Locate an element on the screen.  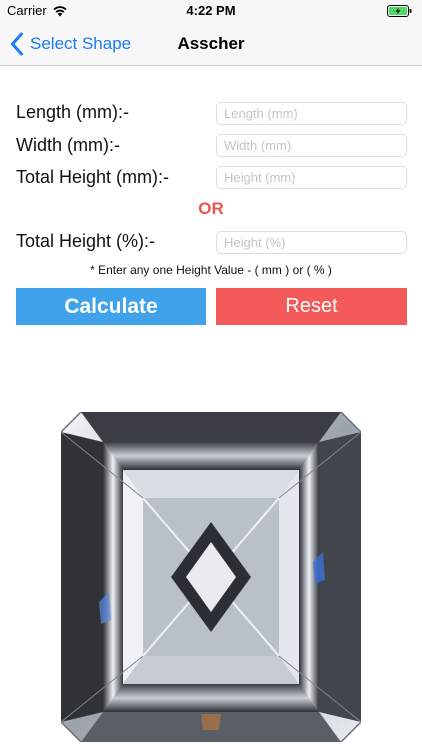
status-bar: Carrier 4:22 PM is located at coordinates (211, 11).